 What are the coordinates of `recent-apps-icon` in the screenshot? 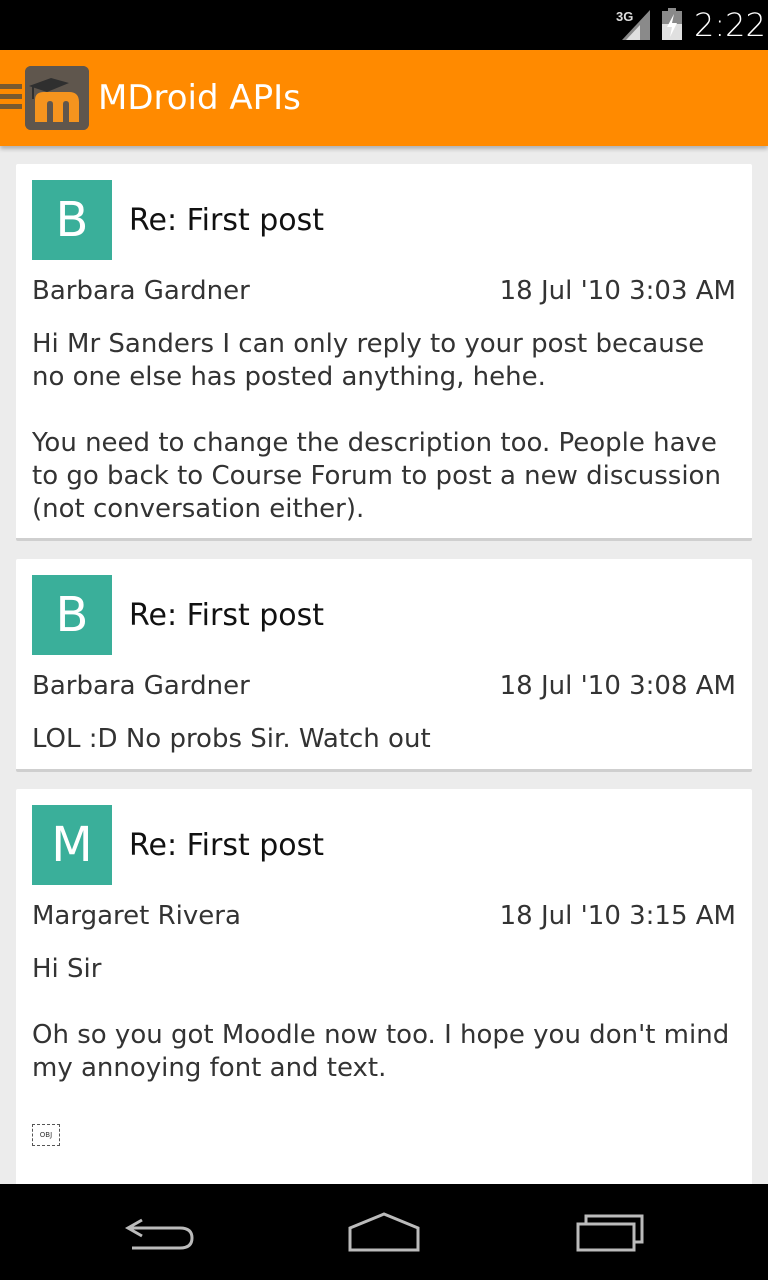 It's located at (610, 1233).